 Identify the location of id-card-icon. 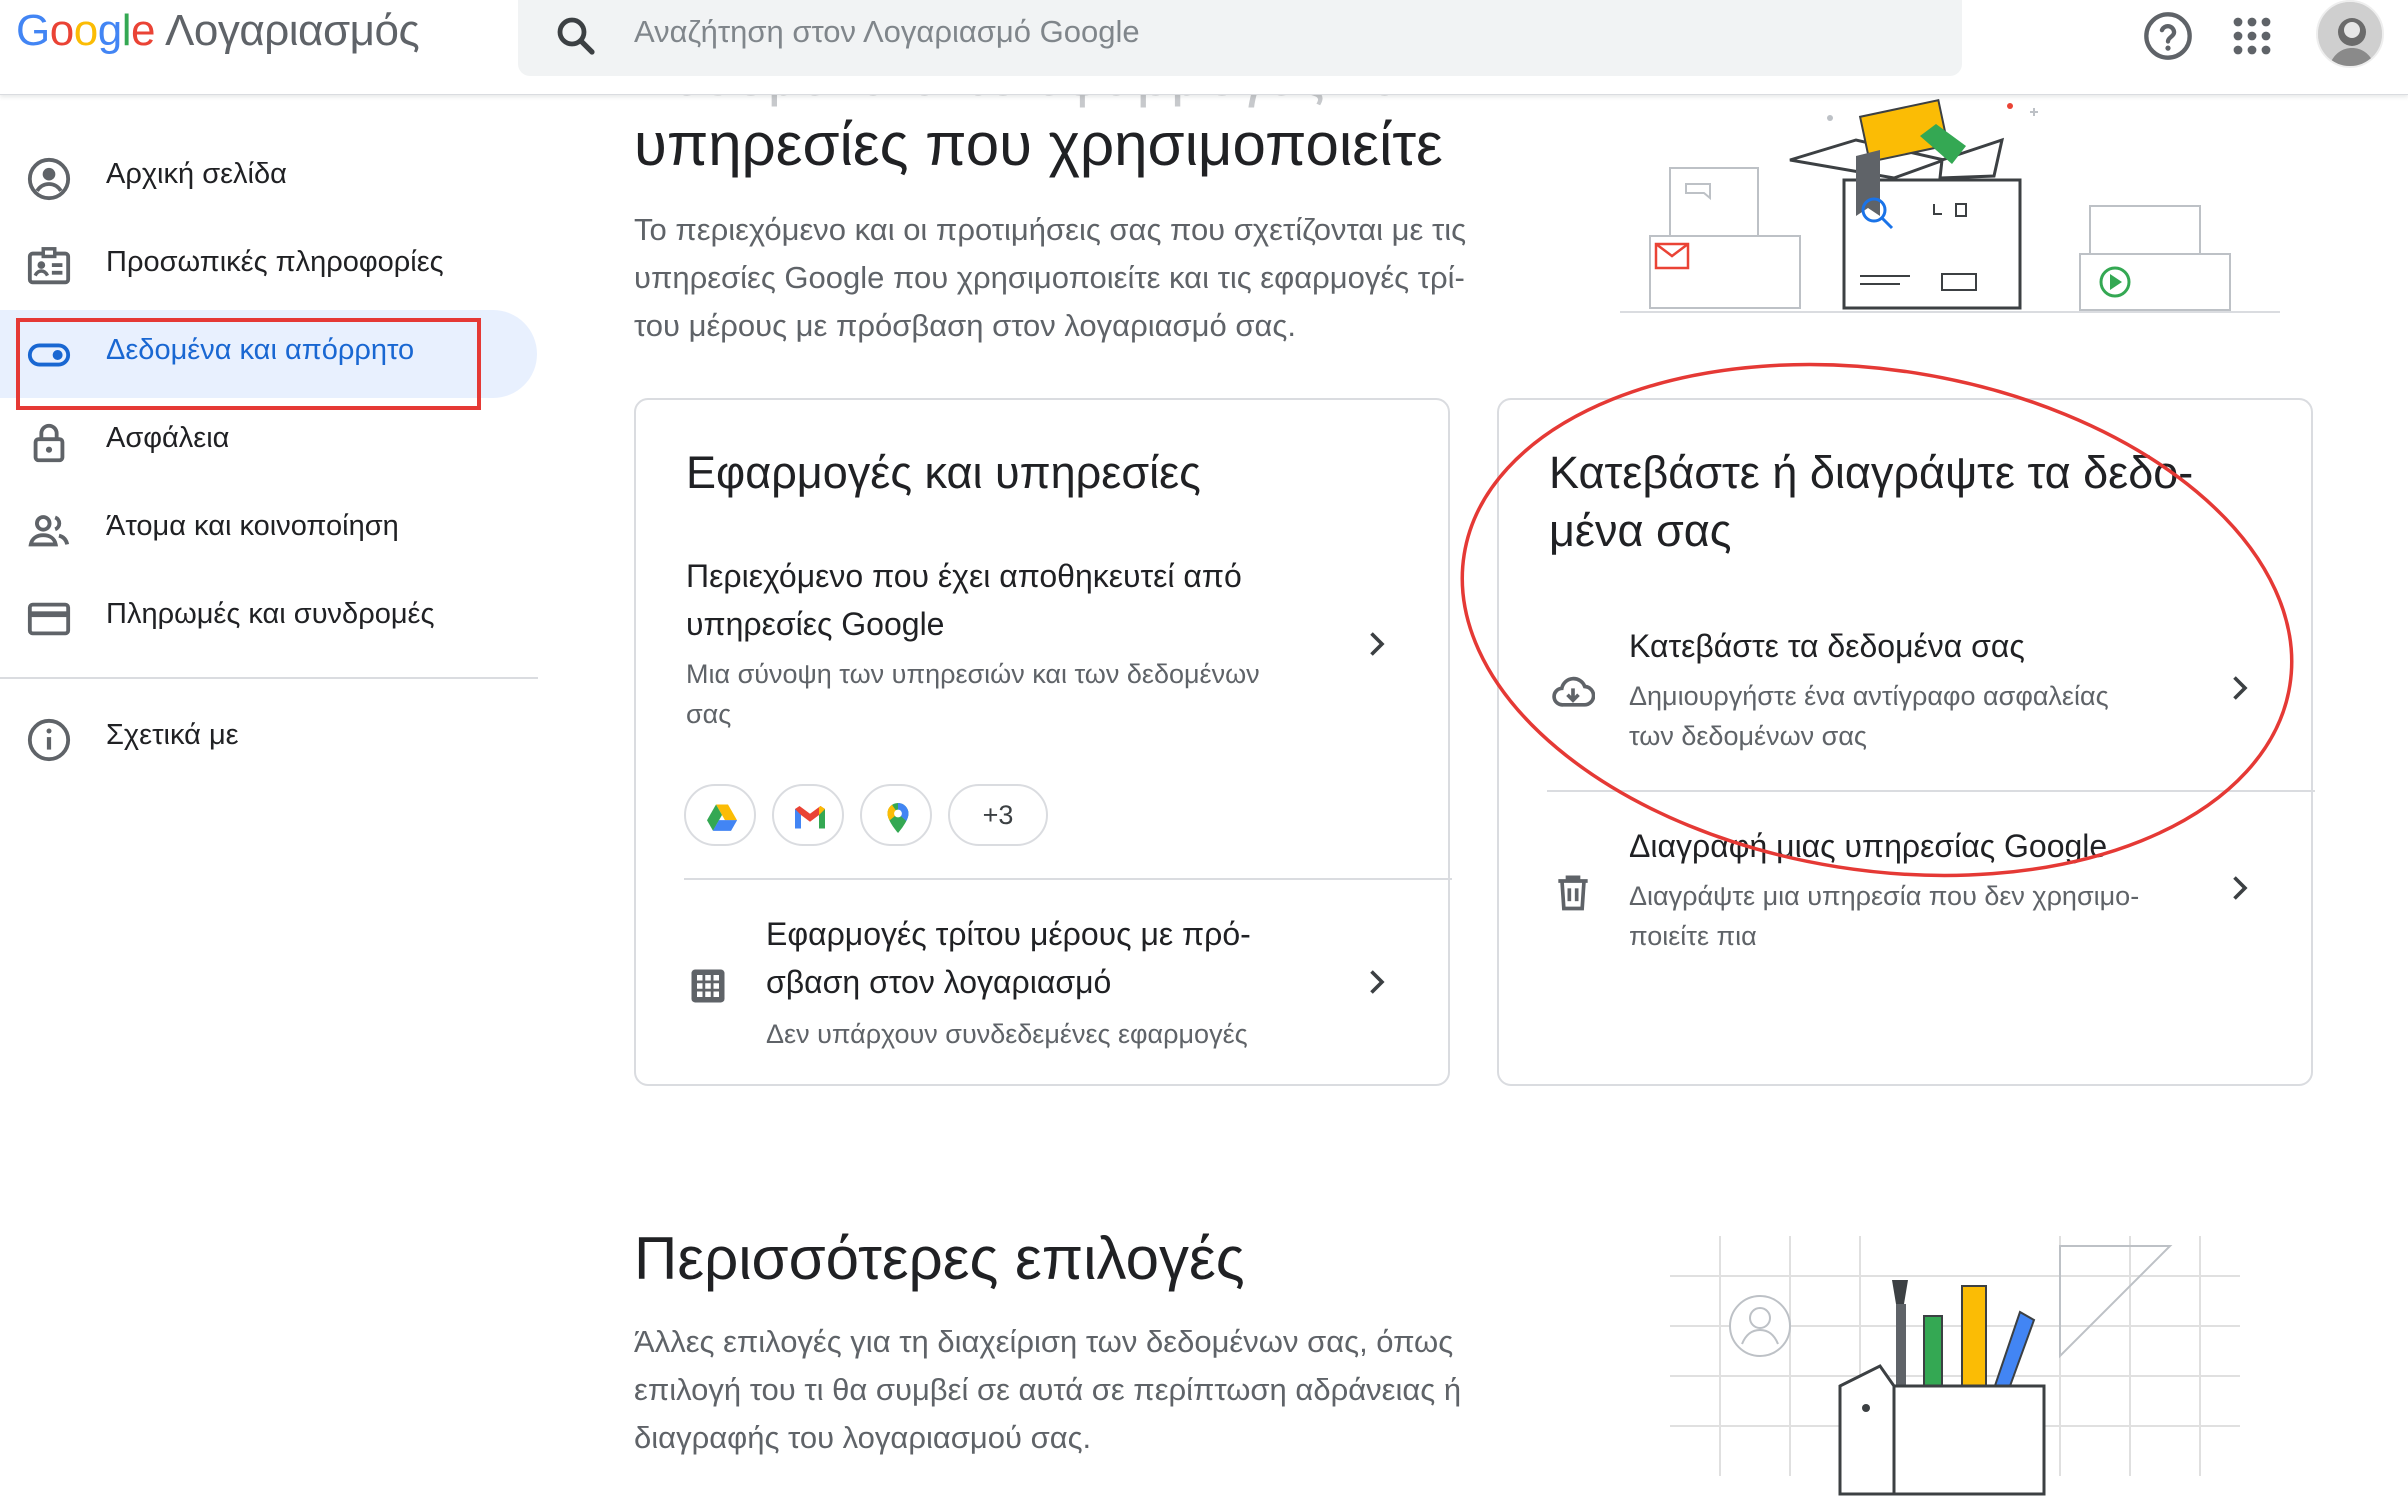
(49, 266).